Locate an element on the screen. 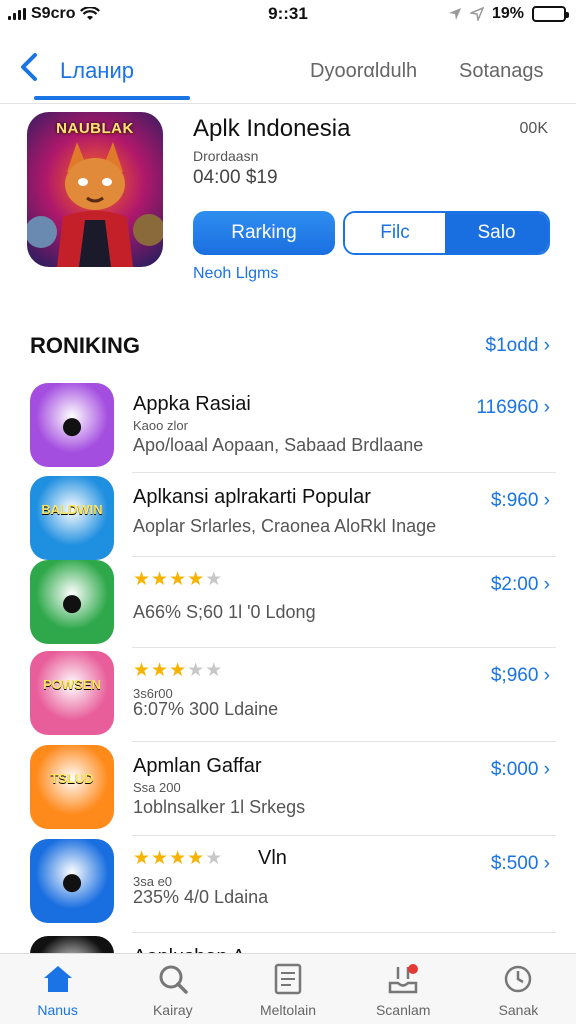 The height and width of the screenshot is (1024, 576). app-details: 235% 4/0 Ldaina is located at coordinates (201, 897).